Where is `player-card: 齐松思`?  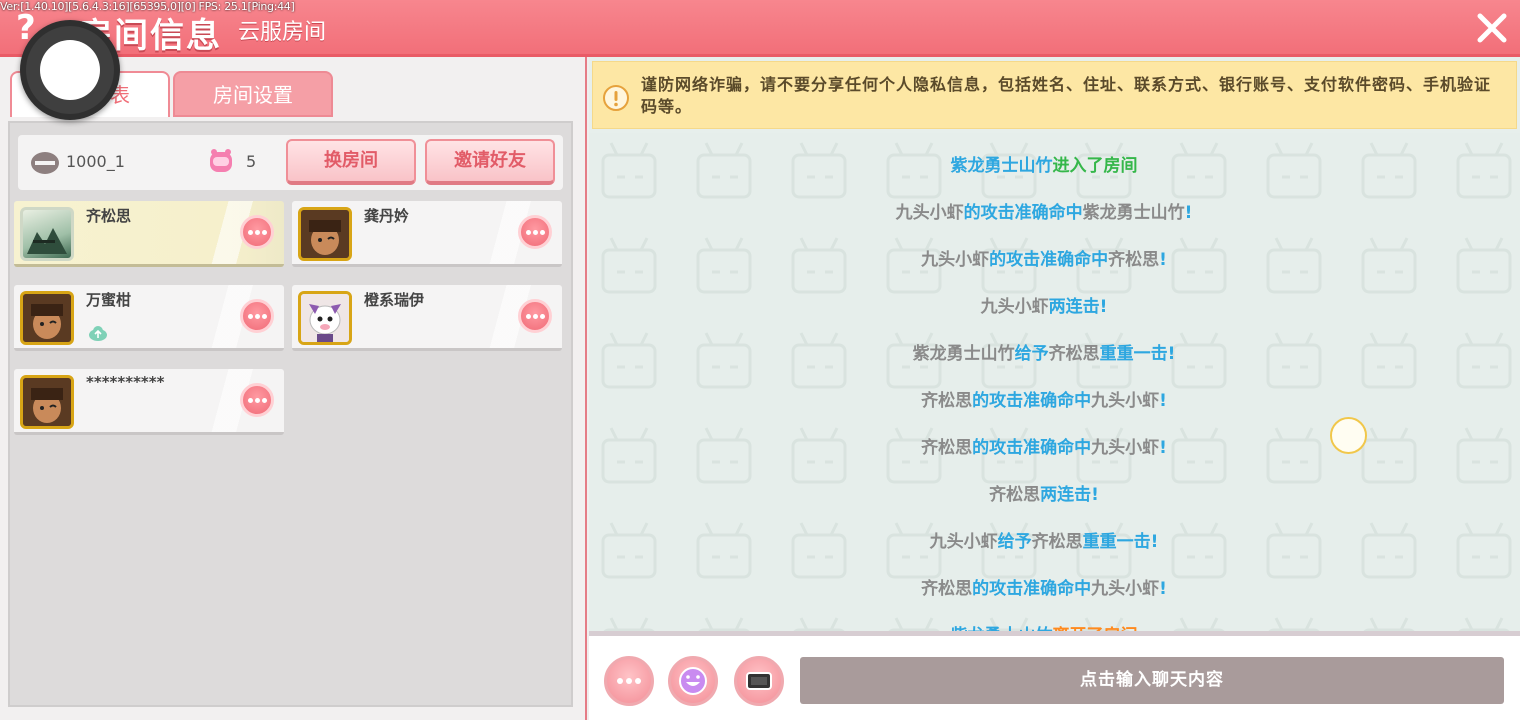
player-card: 齐松思 is located at coordinates (149, 234).